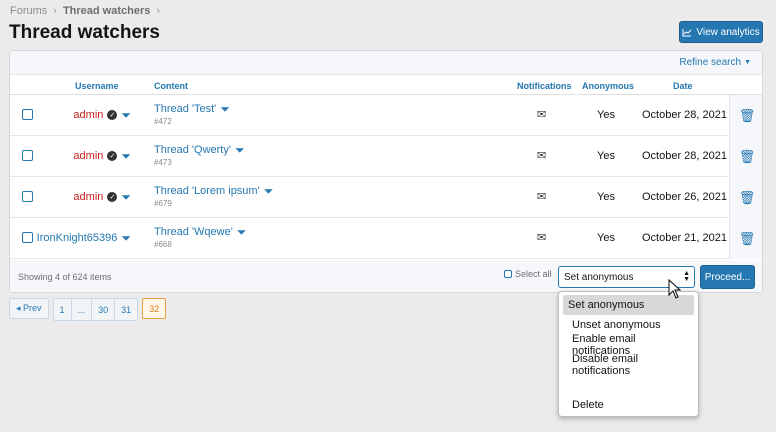 This screenshot has height=432, width=776. Describe the element at coordinates (171, 86) in the screenshot. I see `column-content: Content` at that location.